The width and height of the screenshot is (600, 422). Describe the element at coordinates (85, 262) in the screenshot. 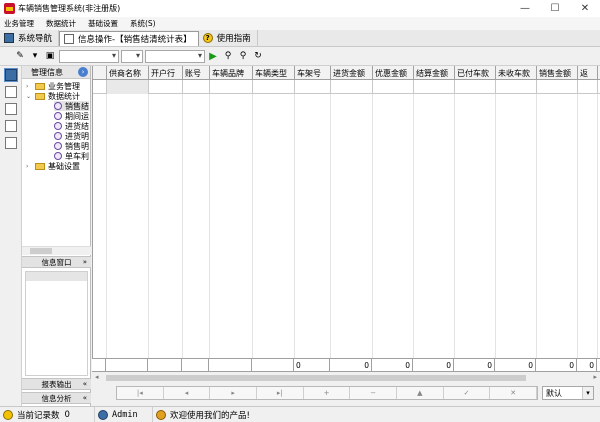

I see `chevron-down-icon: »` at that location.